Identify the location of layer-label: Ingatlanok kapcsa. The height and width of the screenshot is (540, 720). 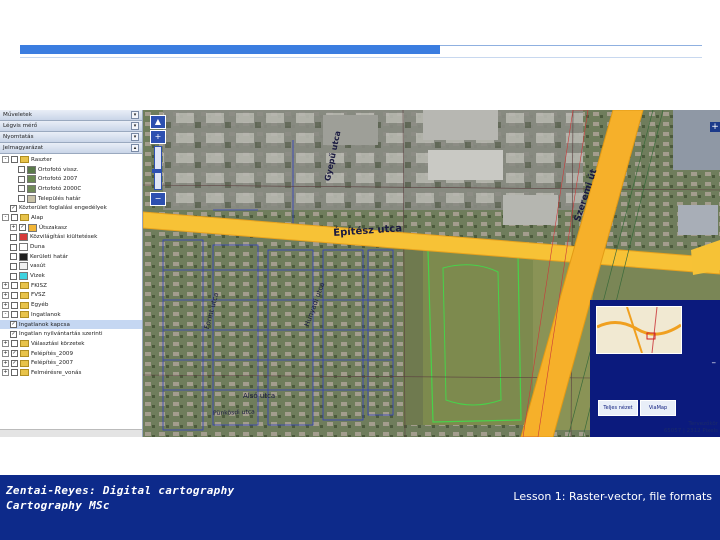
(44, 324).